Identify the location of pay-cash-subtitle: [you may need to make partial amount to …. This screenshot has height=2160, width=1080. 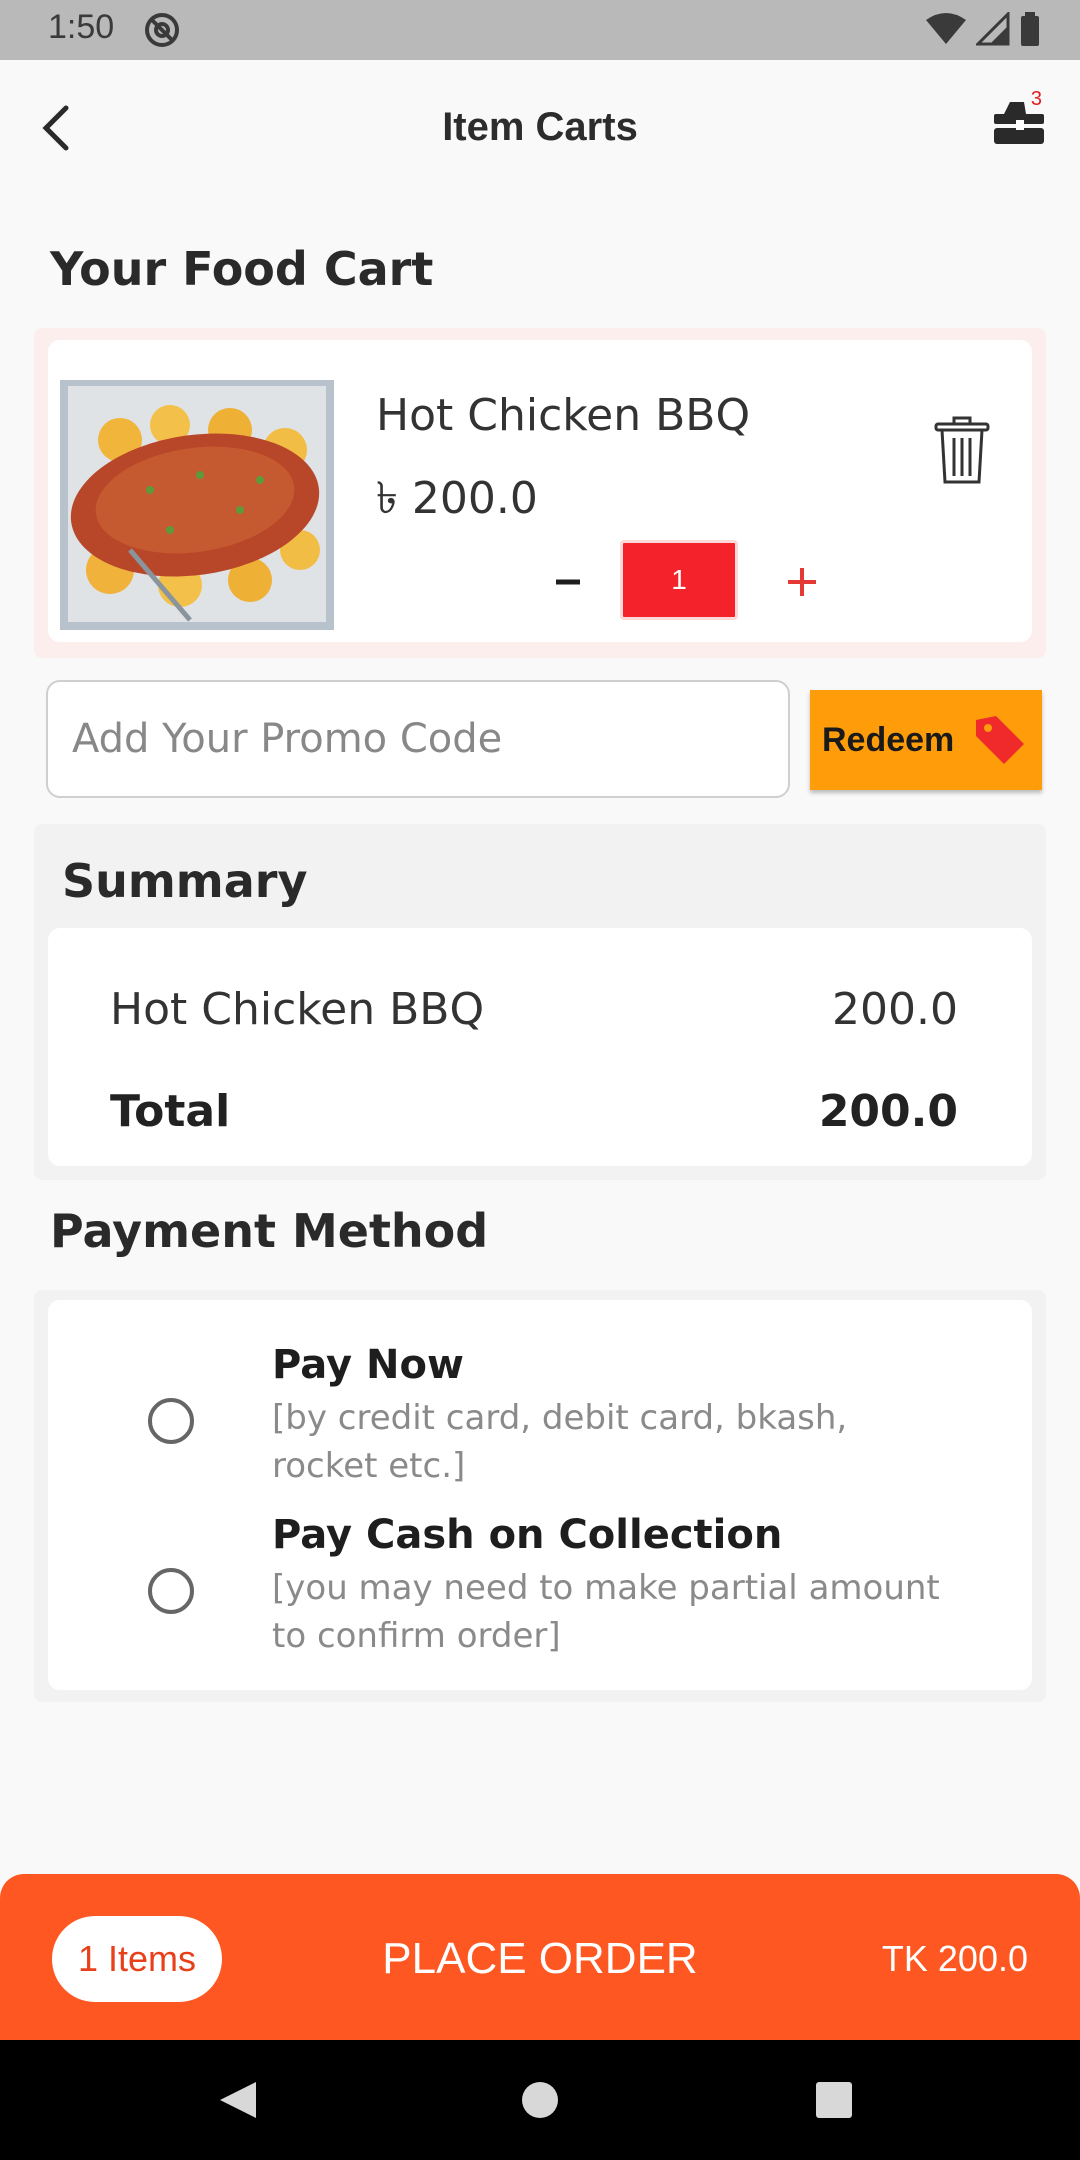
(606, 1612).